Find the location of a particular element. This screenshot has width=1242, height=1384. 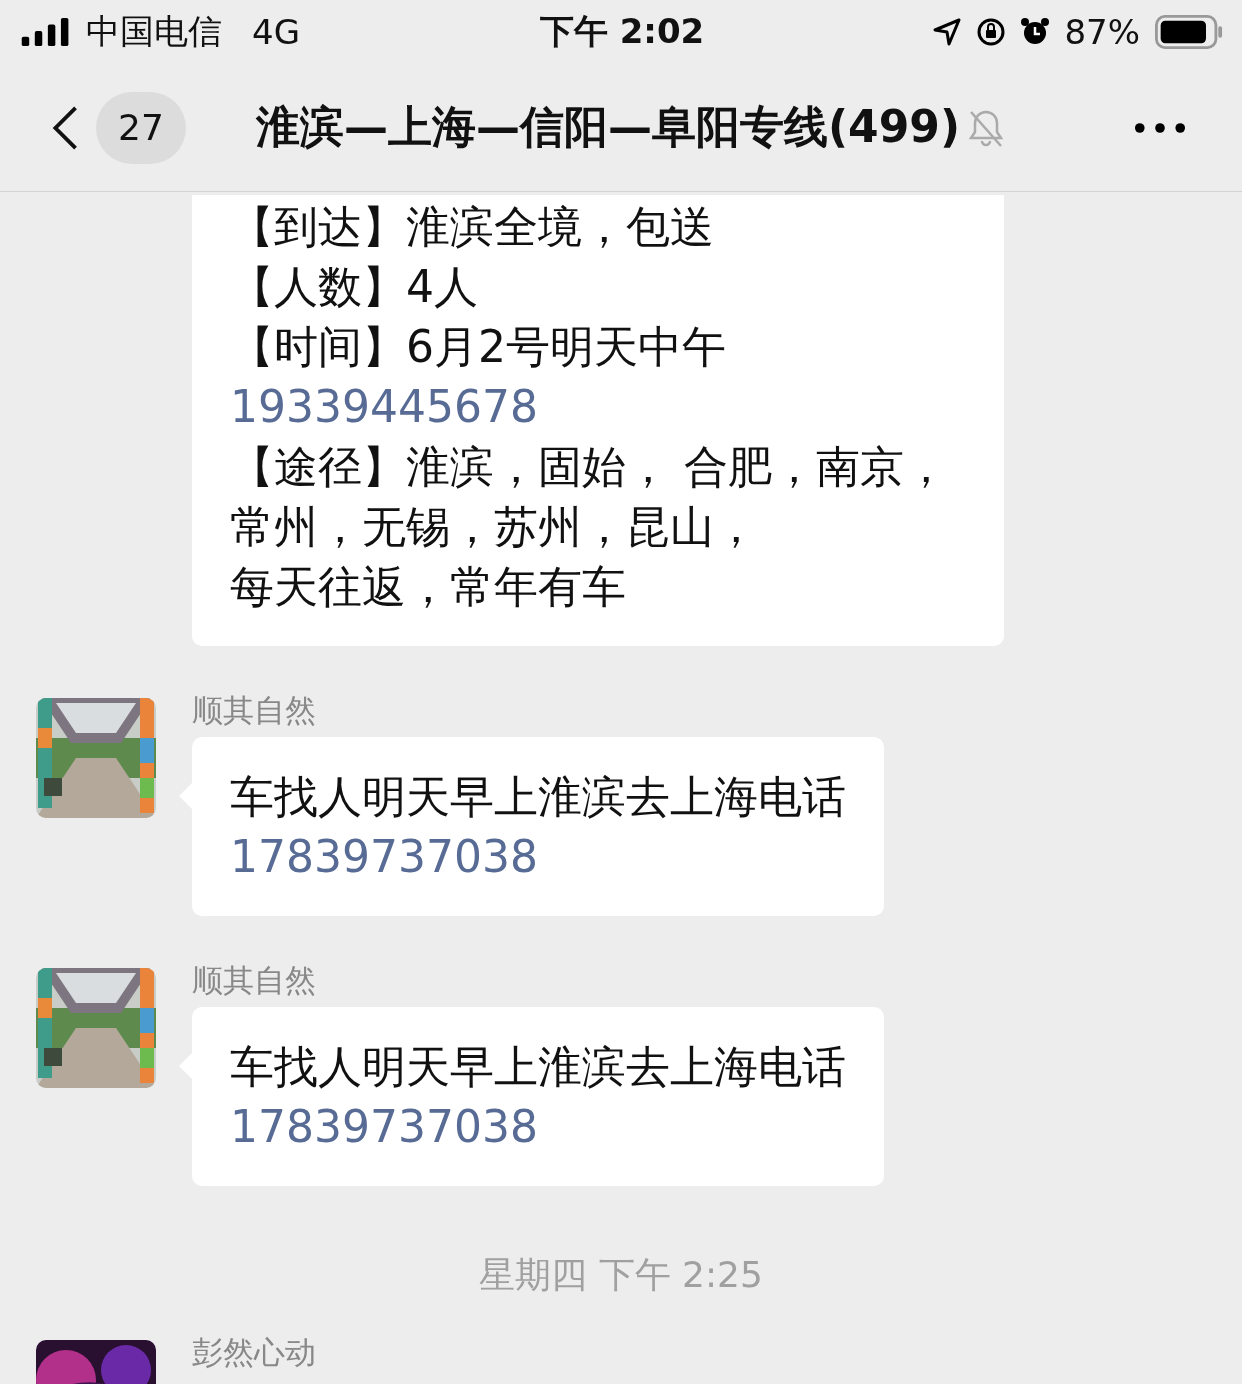

sender-name: 彭然心动 is located at coordinates (254, 1352).